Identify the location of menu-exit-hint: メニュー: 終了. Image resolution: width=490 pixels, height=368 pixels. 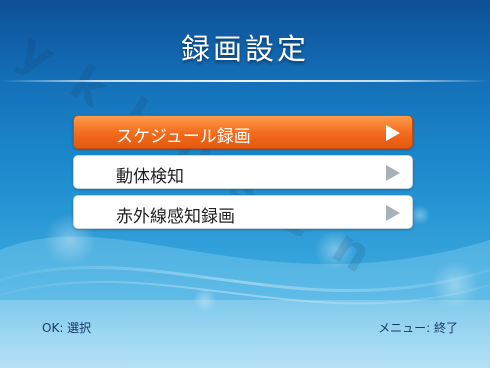
(418, 328).